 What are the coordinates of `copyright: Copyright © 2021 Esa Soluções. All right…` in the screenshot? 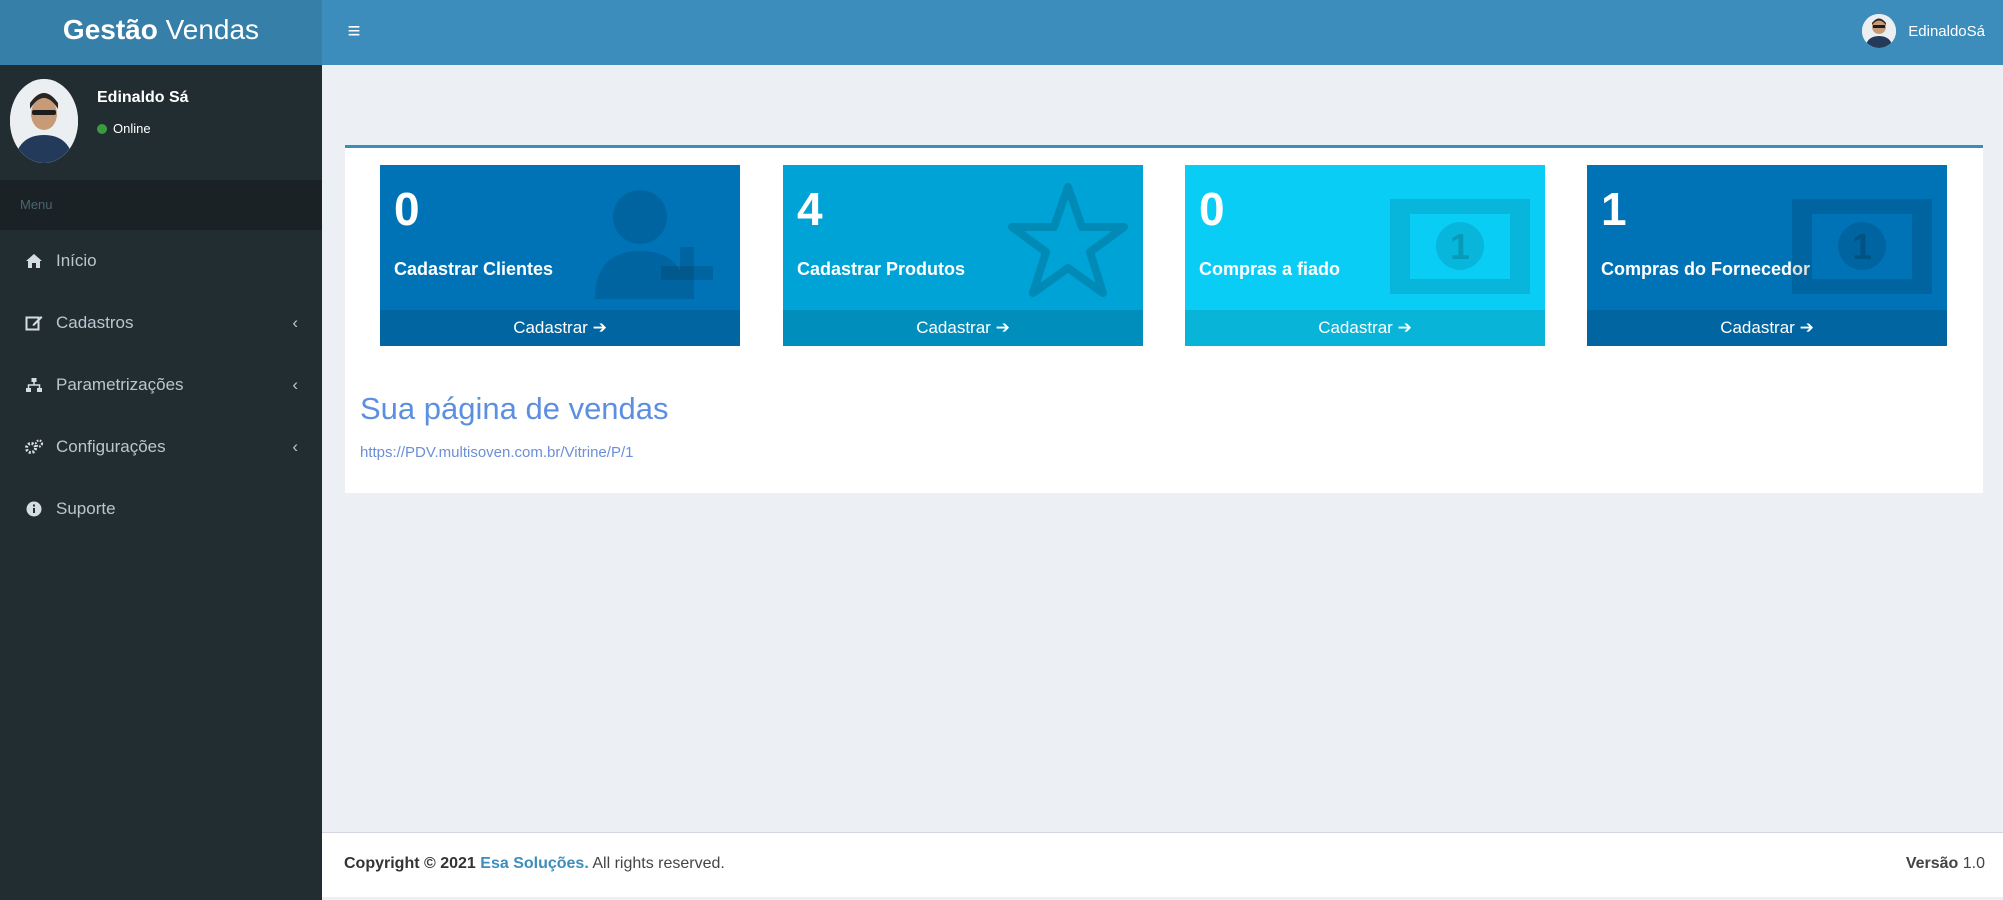 It's located at (534, 864).